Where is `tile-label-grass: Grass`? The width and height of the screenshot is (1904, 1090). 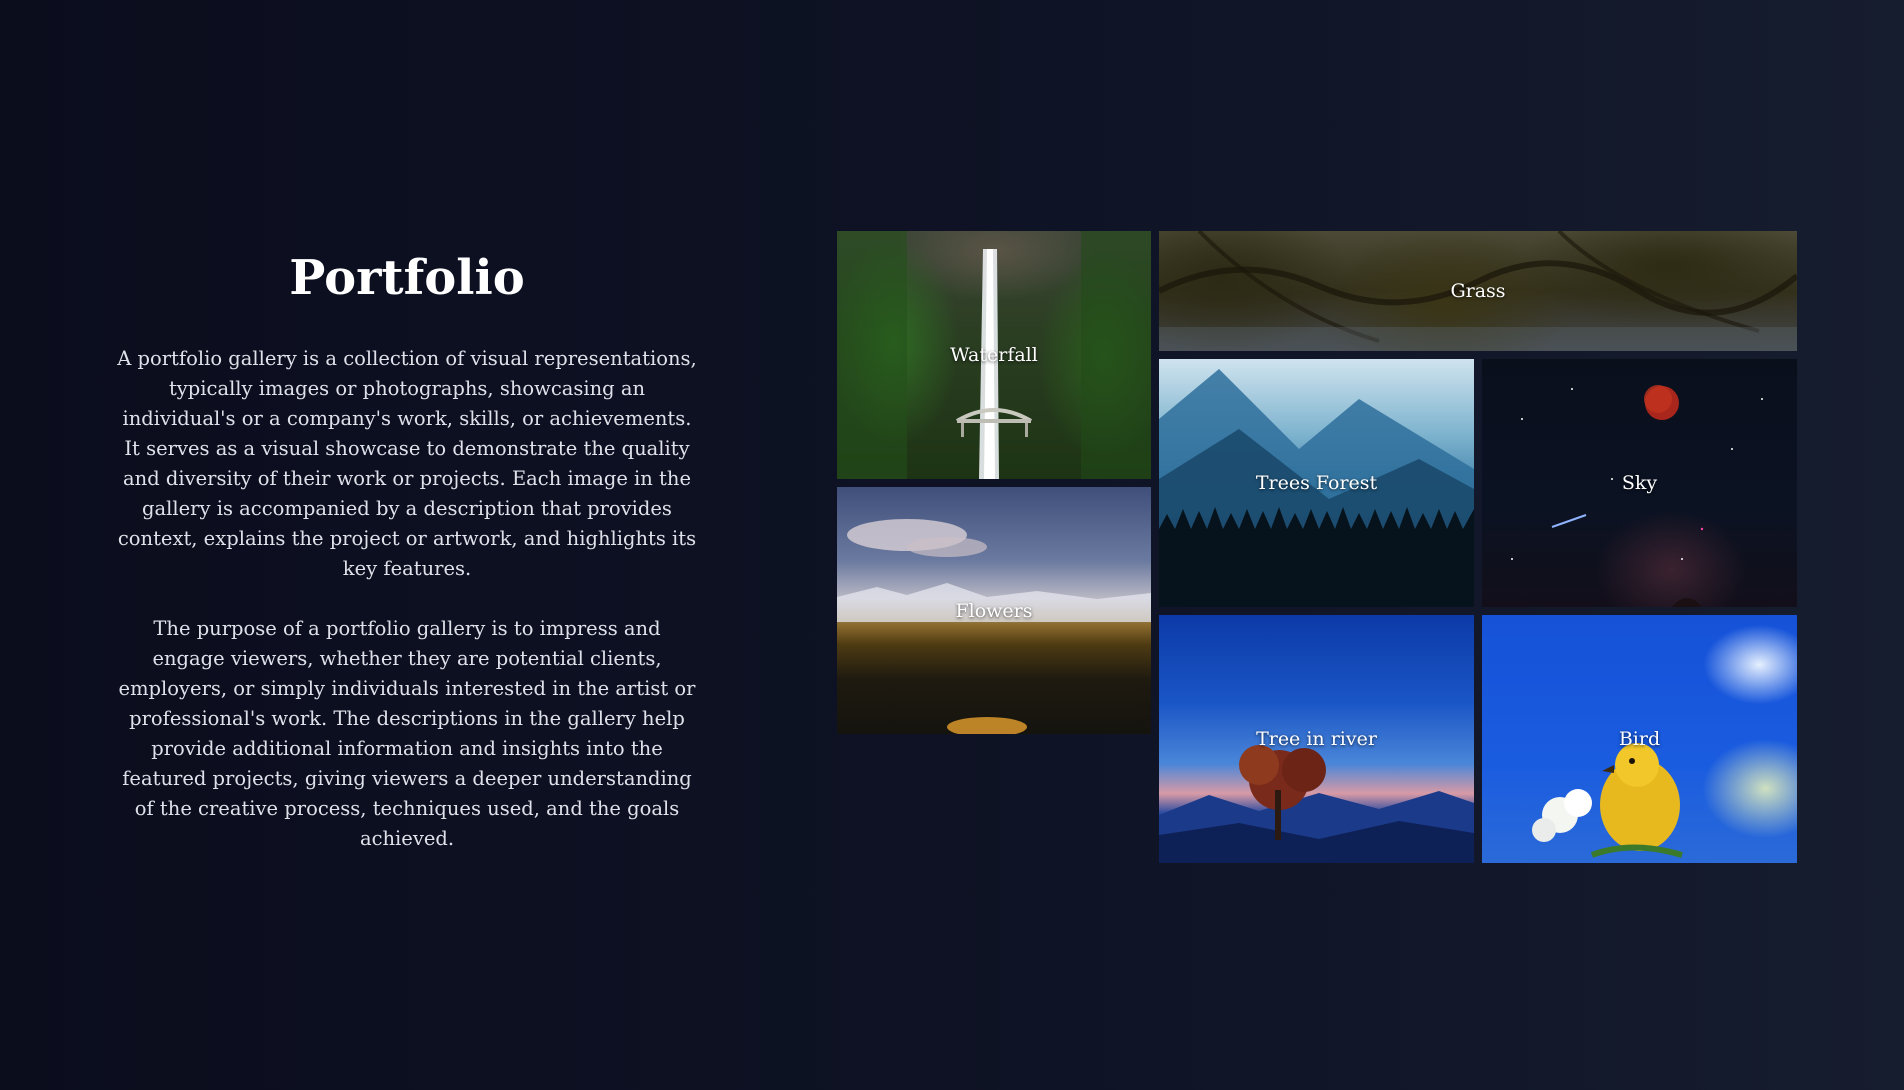 tile-label-grass: Grass is located at coordinates (1478, 291).